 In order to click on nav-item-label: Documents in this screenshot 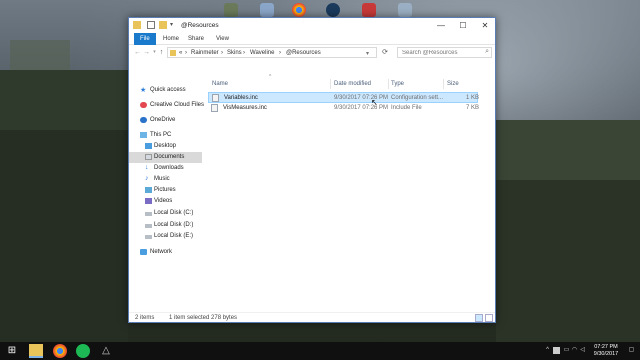, I will do `click(169, 157)`.